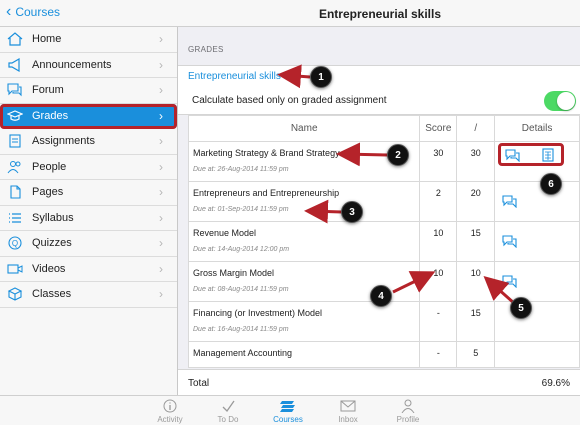 The width and height of the screenshot is (580, 425). What do you see at coordinates (266, 153) in the screenshot?
I see `assignment-title: Marketing Strategy & Brand Strategy` at bounding box center [266, 153].